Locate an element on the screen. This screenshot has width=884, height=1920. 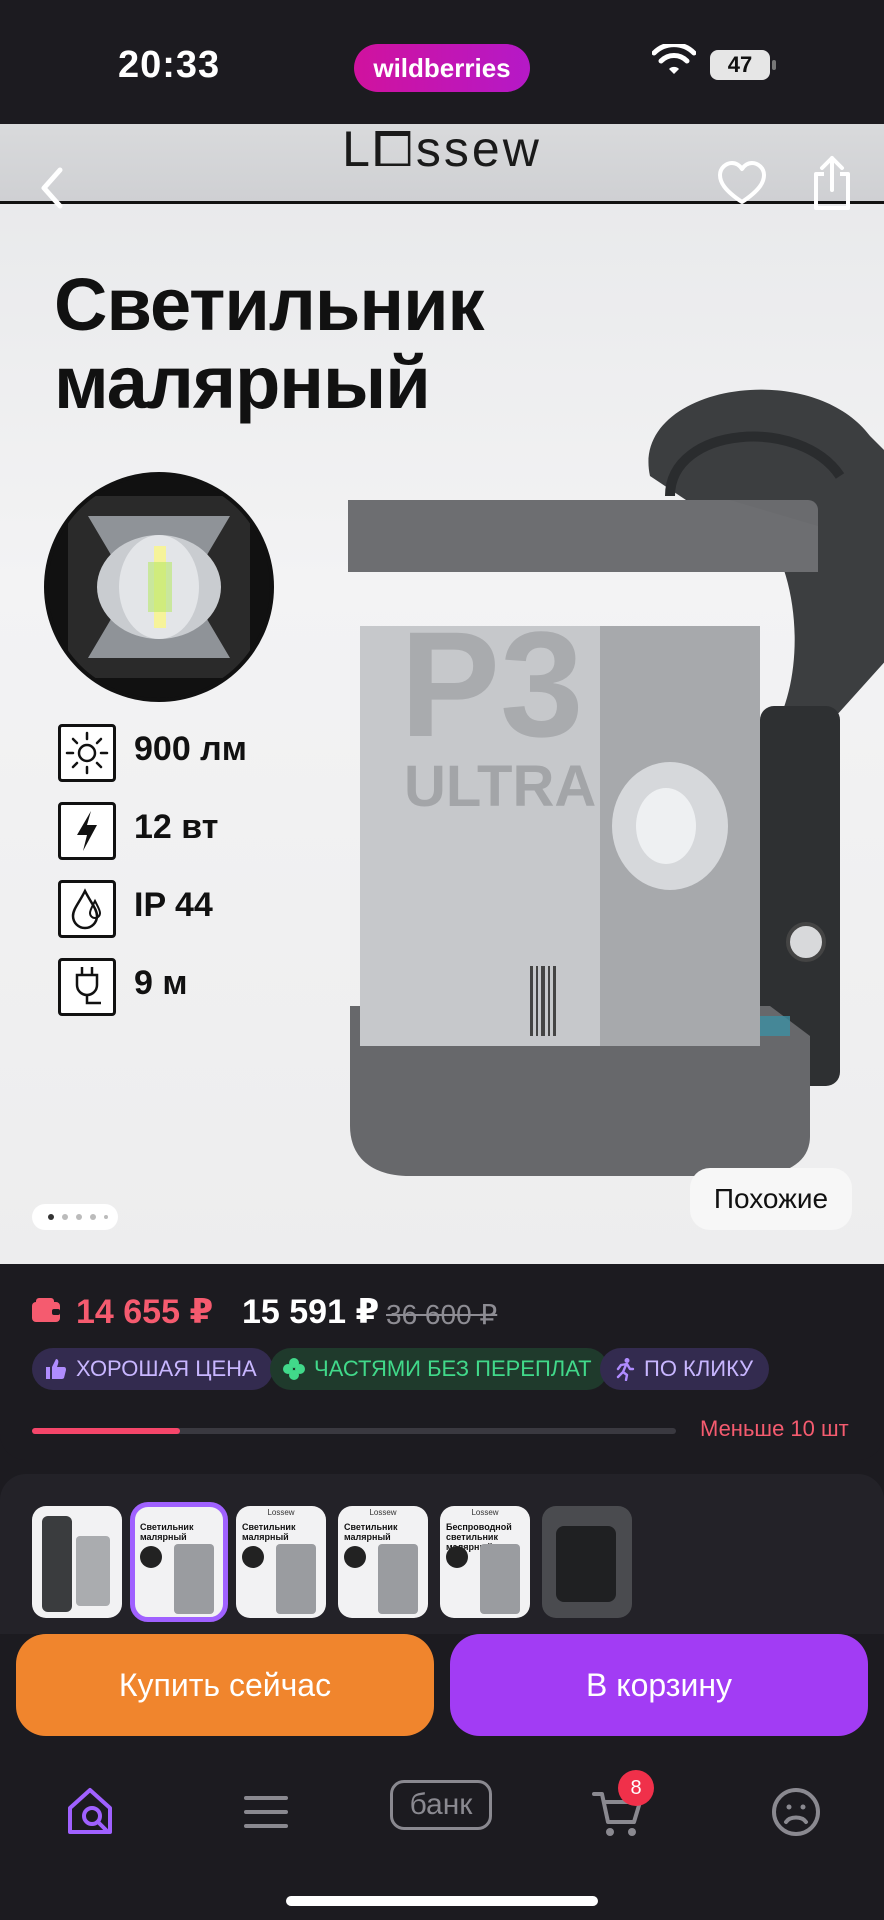
badge-installments: ЧАСТЯМИ БЕЗ ПЕРЕПЛАТ is located at coordinates (439, 1369).